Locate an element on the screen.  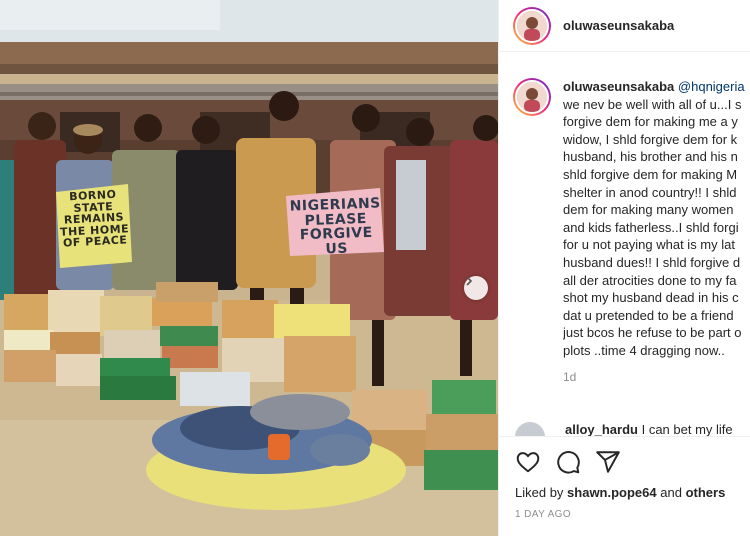
liked-by-and: and is located at coordinates (671, 492).